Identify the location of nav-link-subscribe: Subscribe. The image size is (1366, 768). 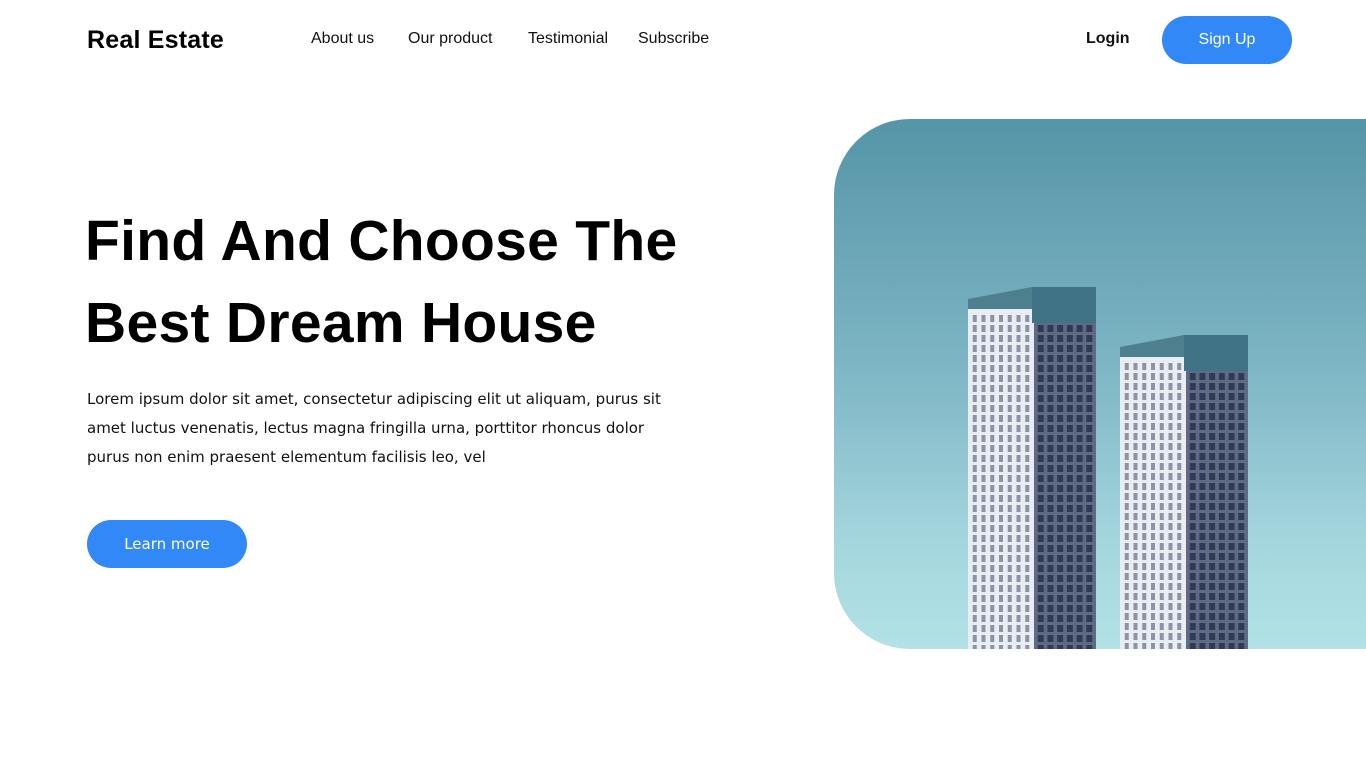
(673, 39).